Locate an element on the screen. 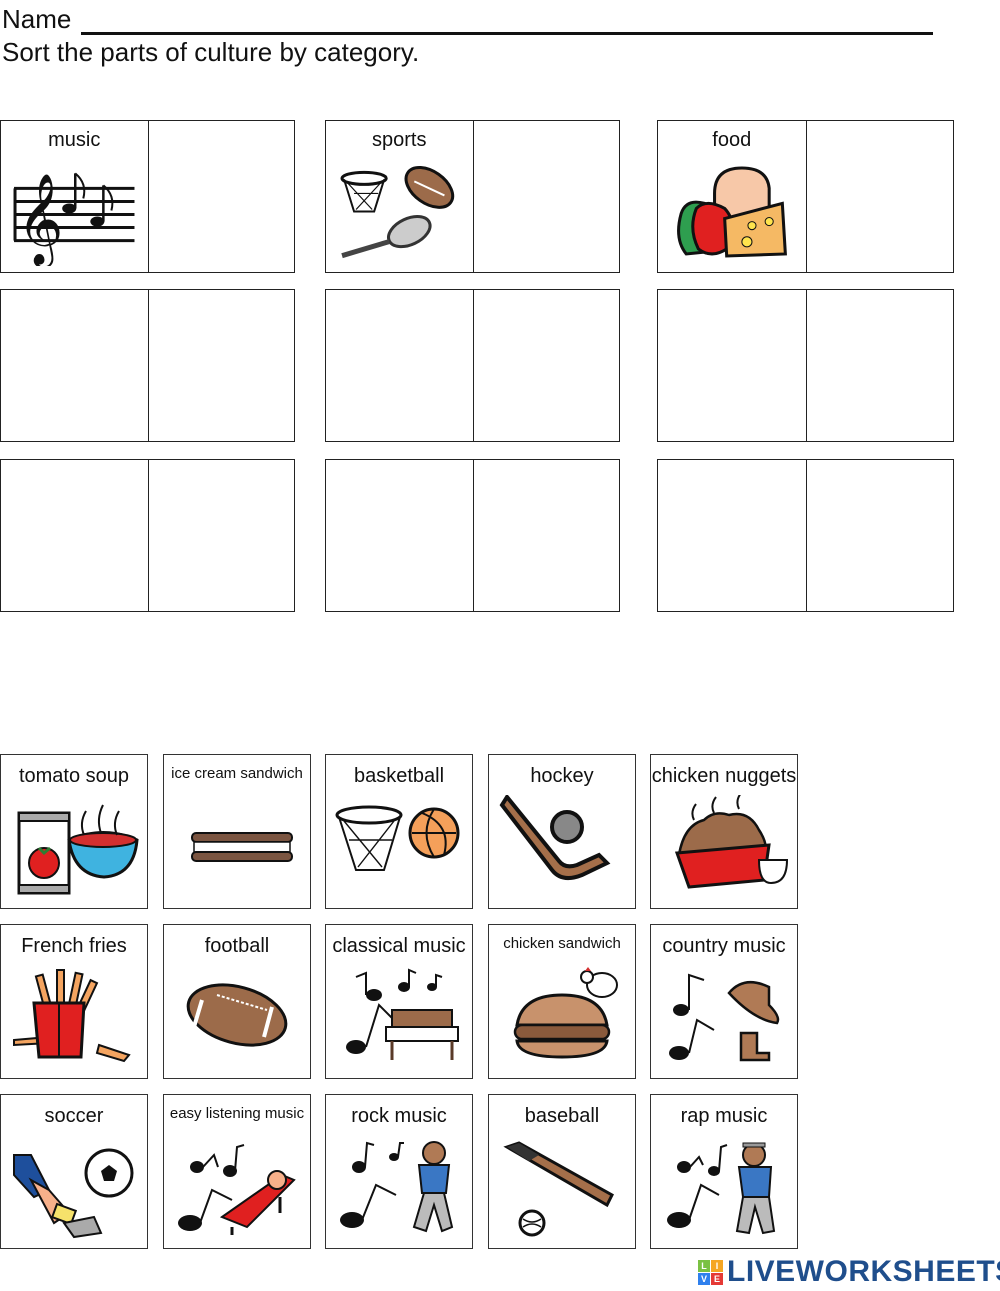 The height and width of the screenshot is (1291, 1000). card-basketball: basketball is located at coordinates (399, 831).